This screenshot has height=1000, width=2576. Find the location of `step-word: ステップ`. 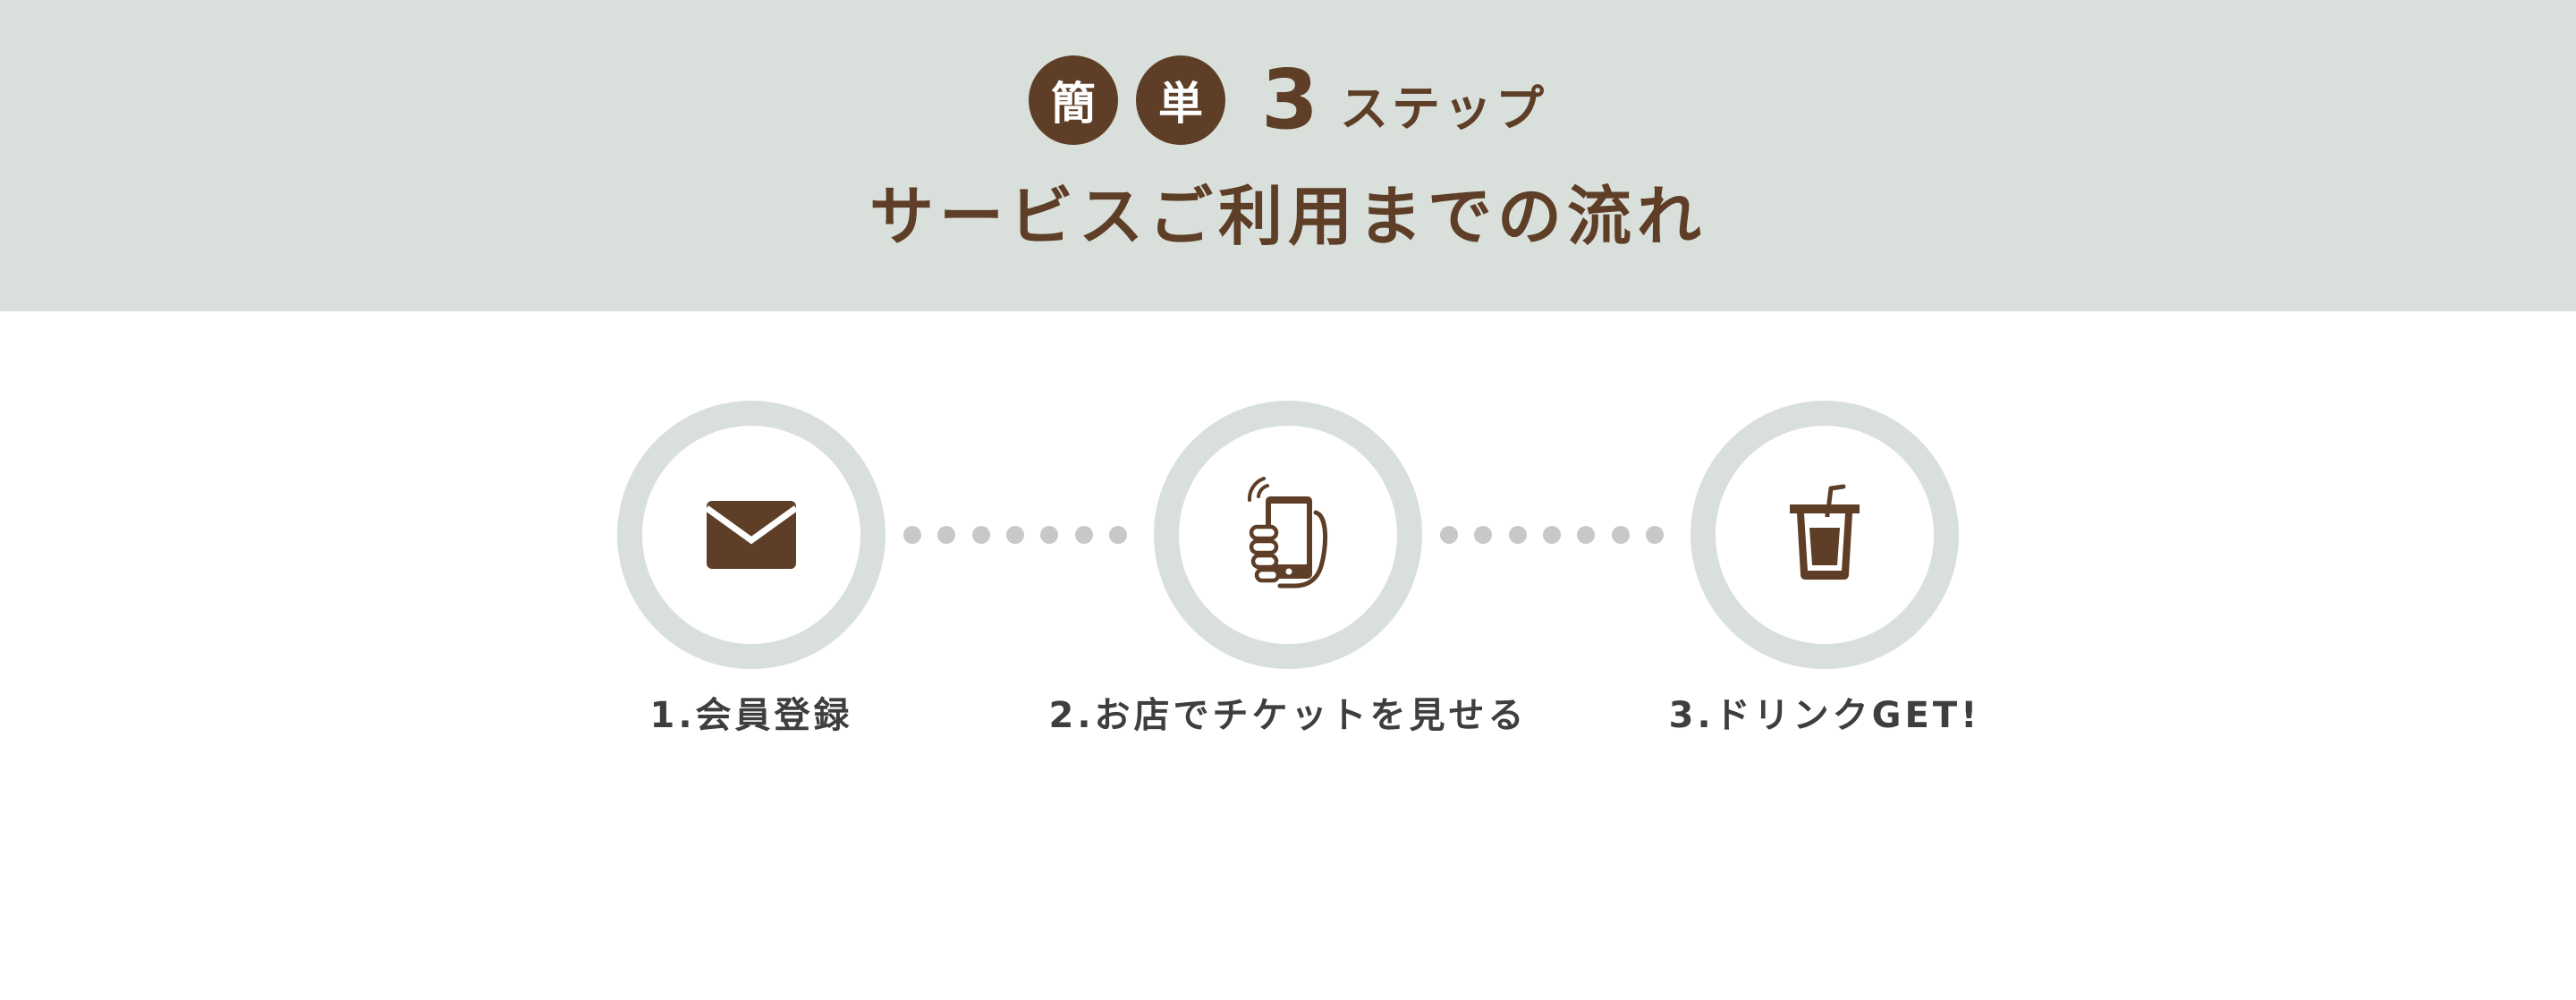

step-word: ステップ is located at coordinates (1443, 109).